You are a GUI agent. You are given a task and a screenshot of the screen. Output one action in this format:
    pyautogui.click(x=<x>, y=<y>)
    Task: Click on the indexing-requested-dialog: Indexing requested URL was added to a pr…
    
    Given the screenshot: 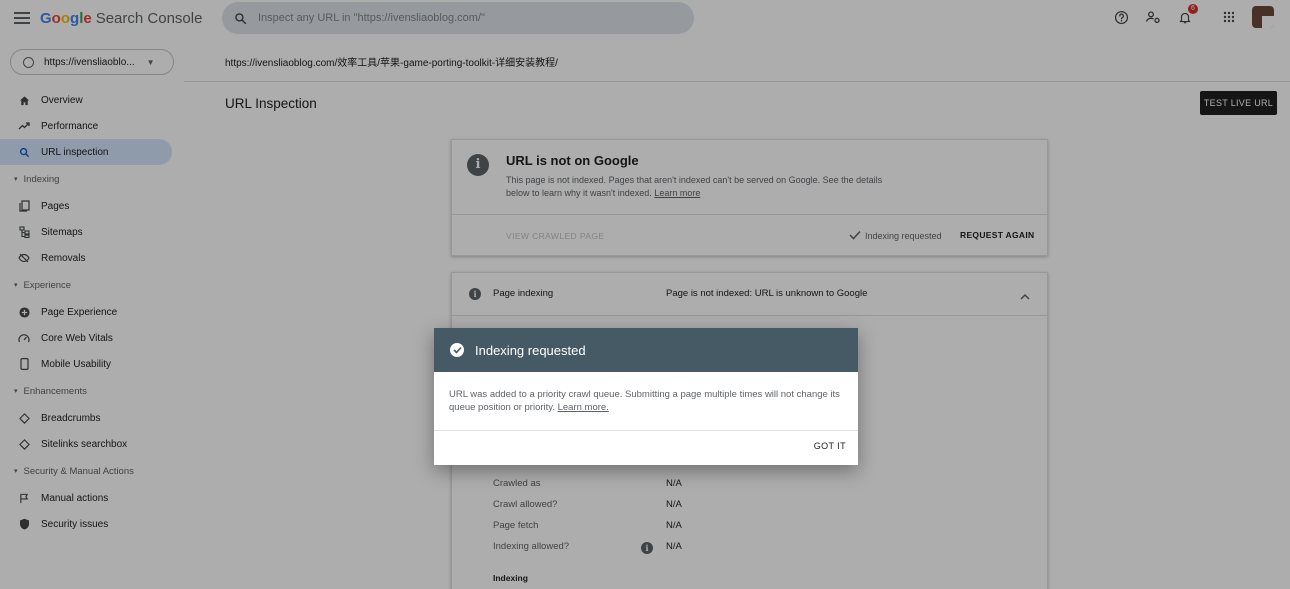 What is the action you would take?
    pyautogui.click(x=646, y=396)
    